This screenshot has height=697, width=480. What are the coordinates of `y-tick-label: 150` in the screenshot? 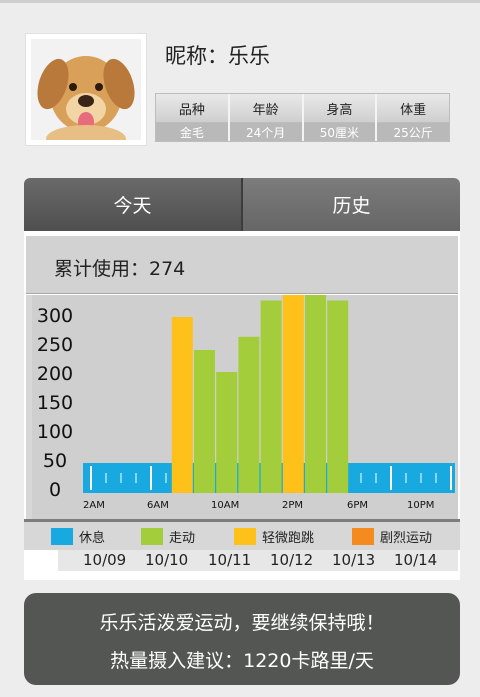 It's located at (55, 403).